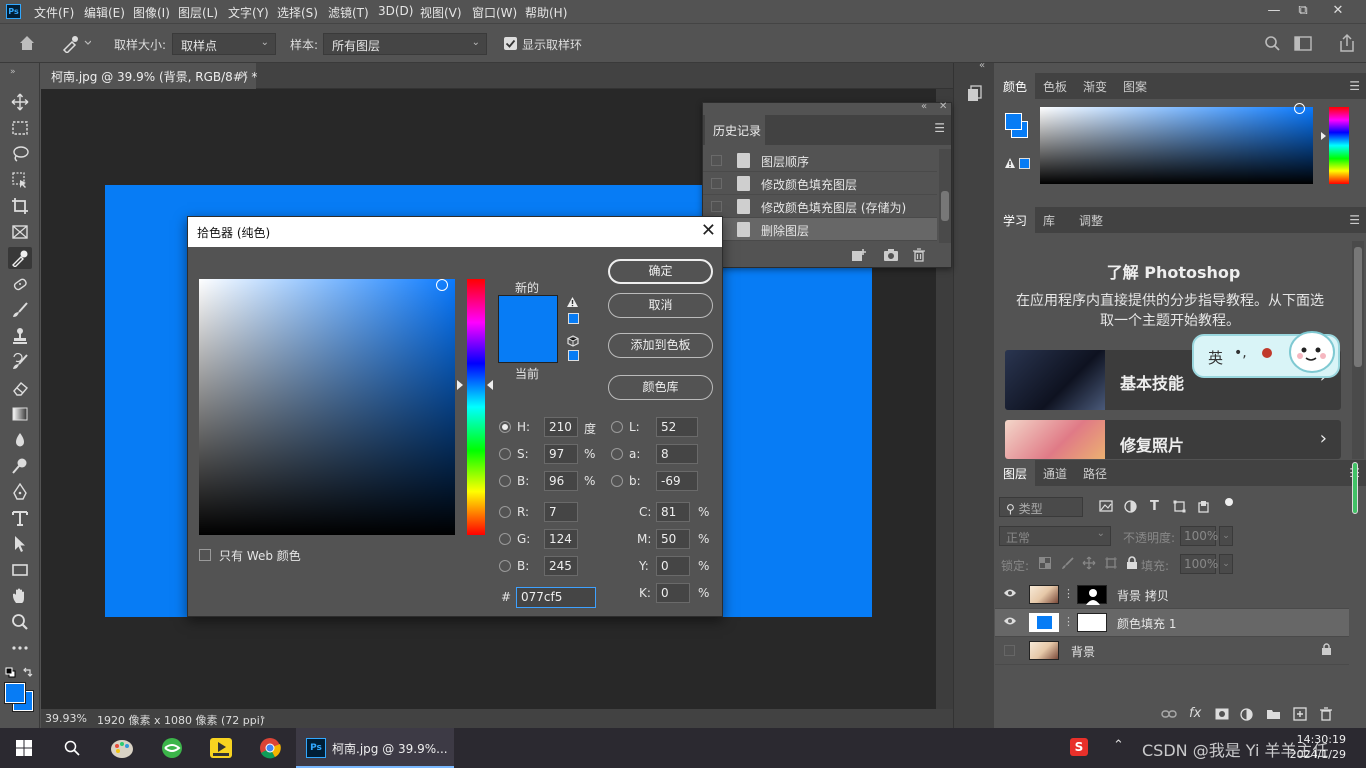  What do you see at coordinates (1106, 506) in the screenshot?
I see `filter-pixel-icon` at bounding box center [1106, 506].